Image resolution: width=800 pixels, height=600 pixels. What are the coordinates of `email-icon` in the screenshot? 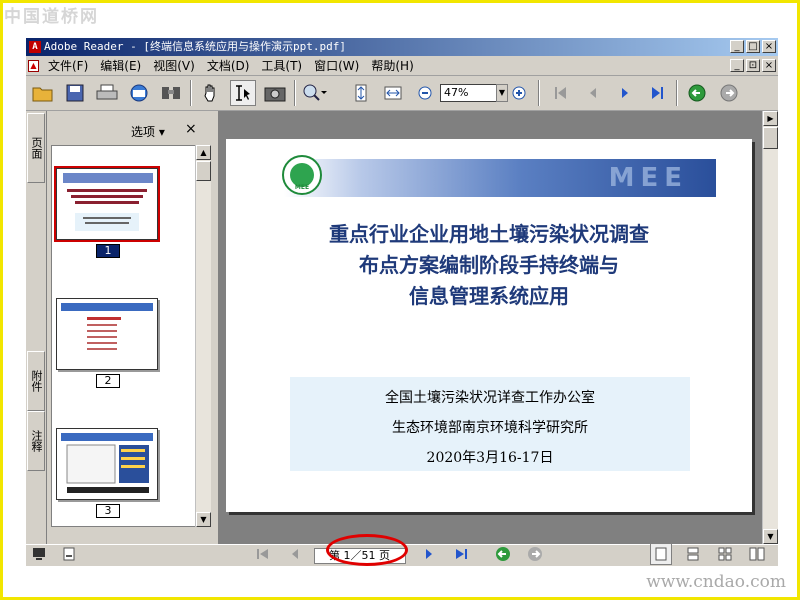 It's located at (139, 93).